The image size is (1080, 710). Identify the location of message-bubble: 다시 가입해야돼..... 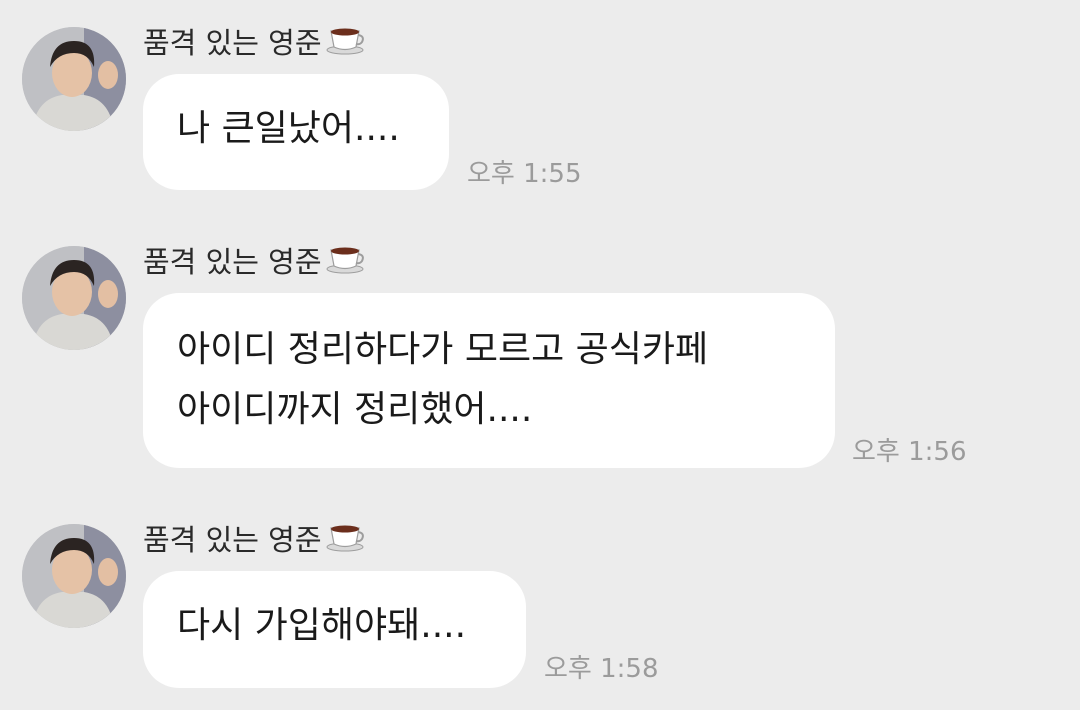
(334, 629).